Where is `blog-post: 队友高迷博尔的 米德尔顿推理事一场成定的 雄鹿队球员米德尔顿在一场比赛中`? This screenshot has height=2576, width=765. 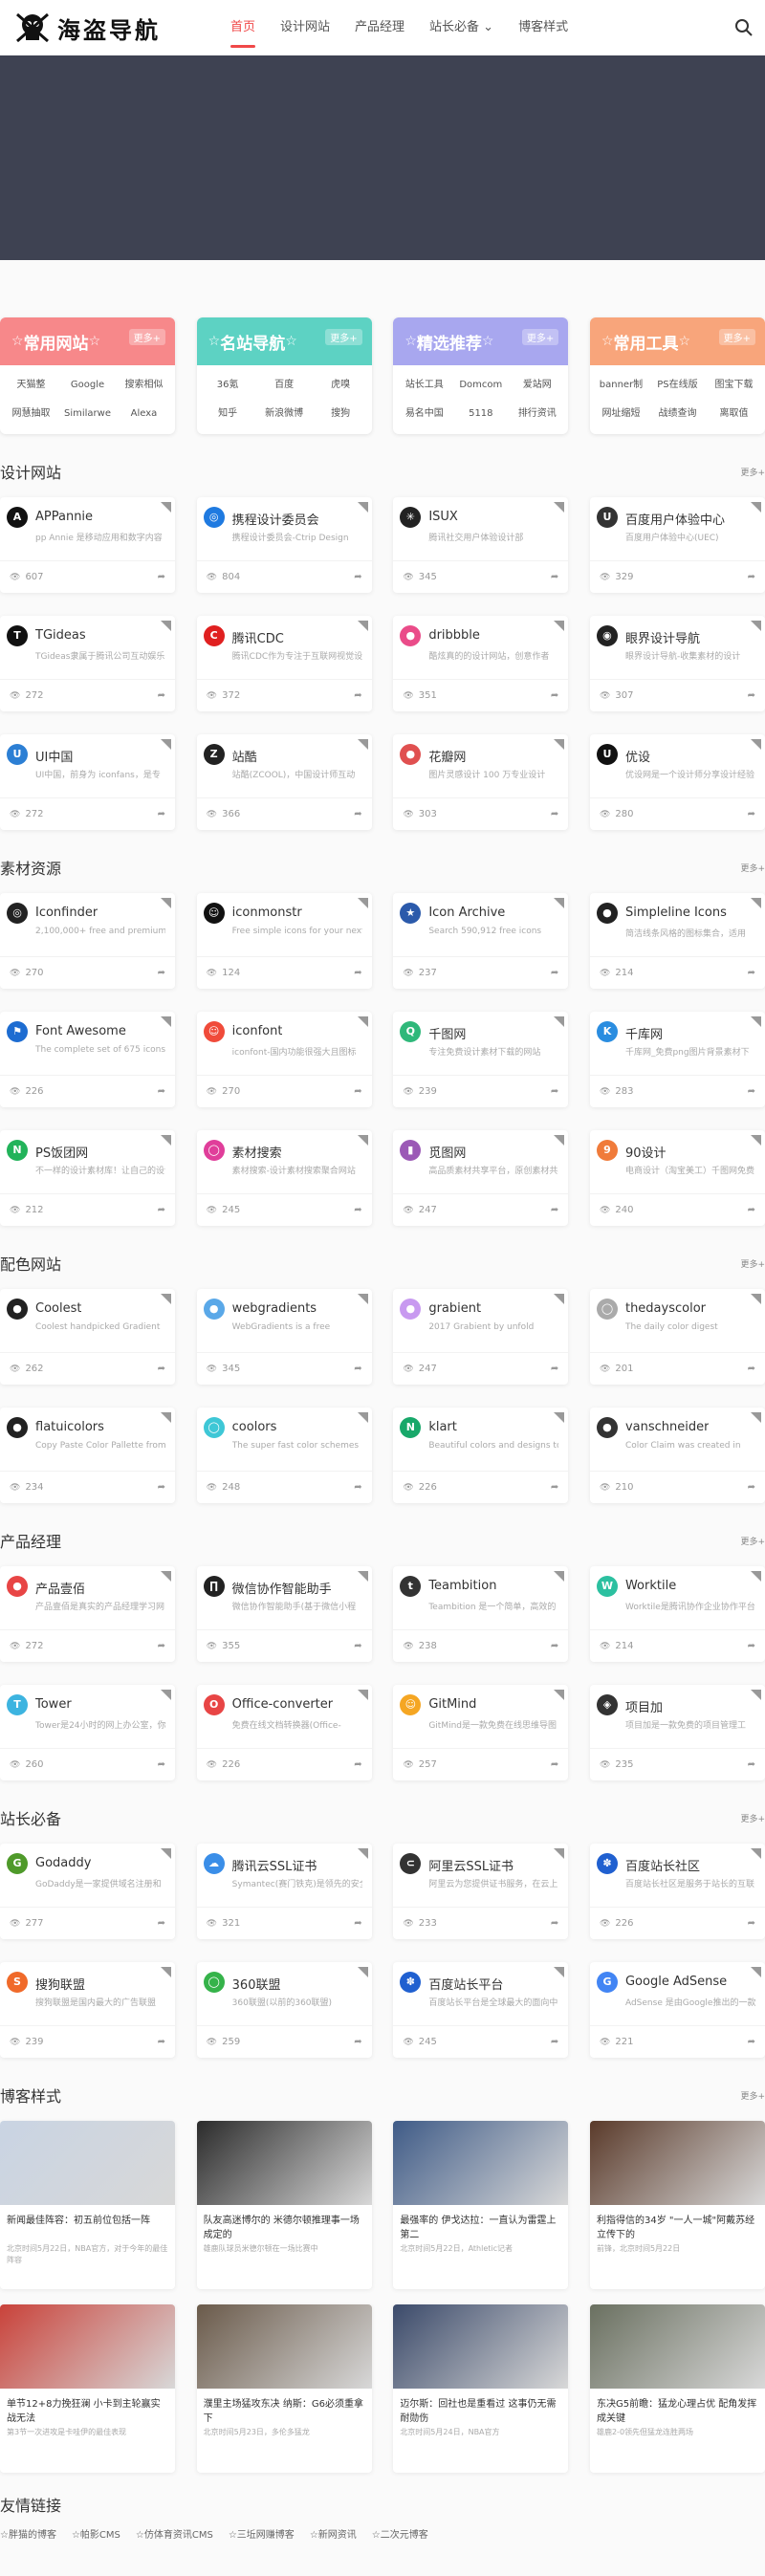 blog-post: 队友高迷博尔的 米德尔顿推理事一场成定的 雄鹿队球员米德尔顿在一场比赛中 is located at coordinates (284, 2205).